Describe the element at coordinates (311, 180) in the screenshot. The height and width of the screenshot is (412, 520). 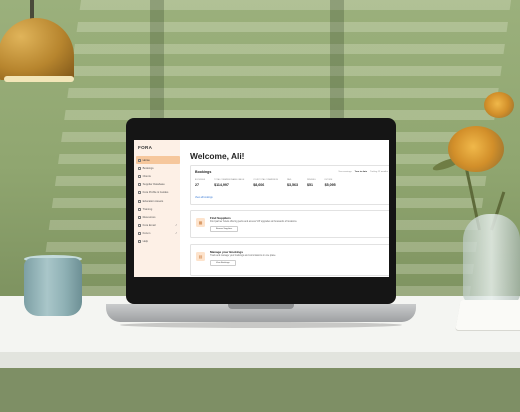
I see `stat-label: PENDING` at that location.